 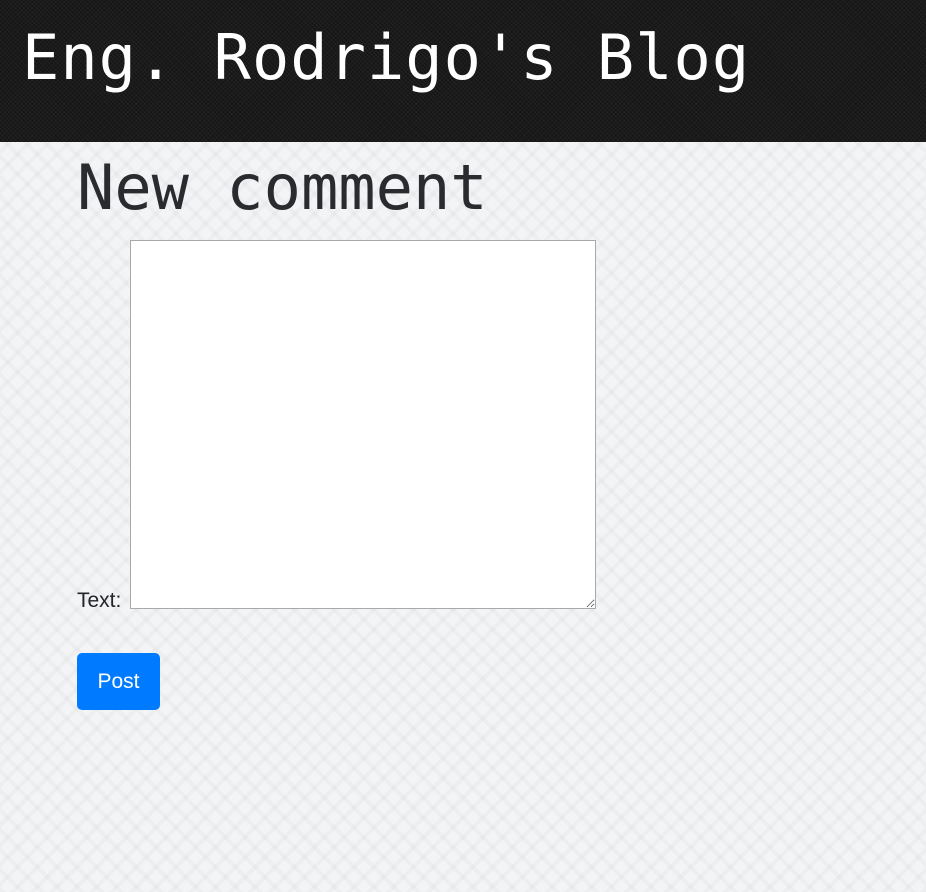 What do you see at coordinates (99, 600) in the screenshot?
I see `text-label: Text:` at bounding box center [99, 600].